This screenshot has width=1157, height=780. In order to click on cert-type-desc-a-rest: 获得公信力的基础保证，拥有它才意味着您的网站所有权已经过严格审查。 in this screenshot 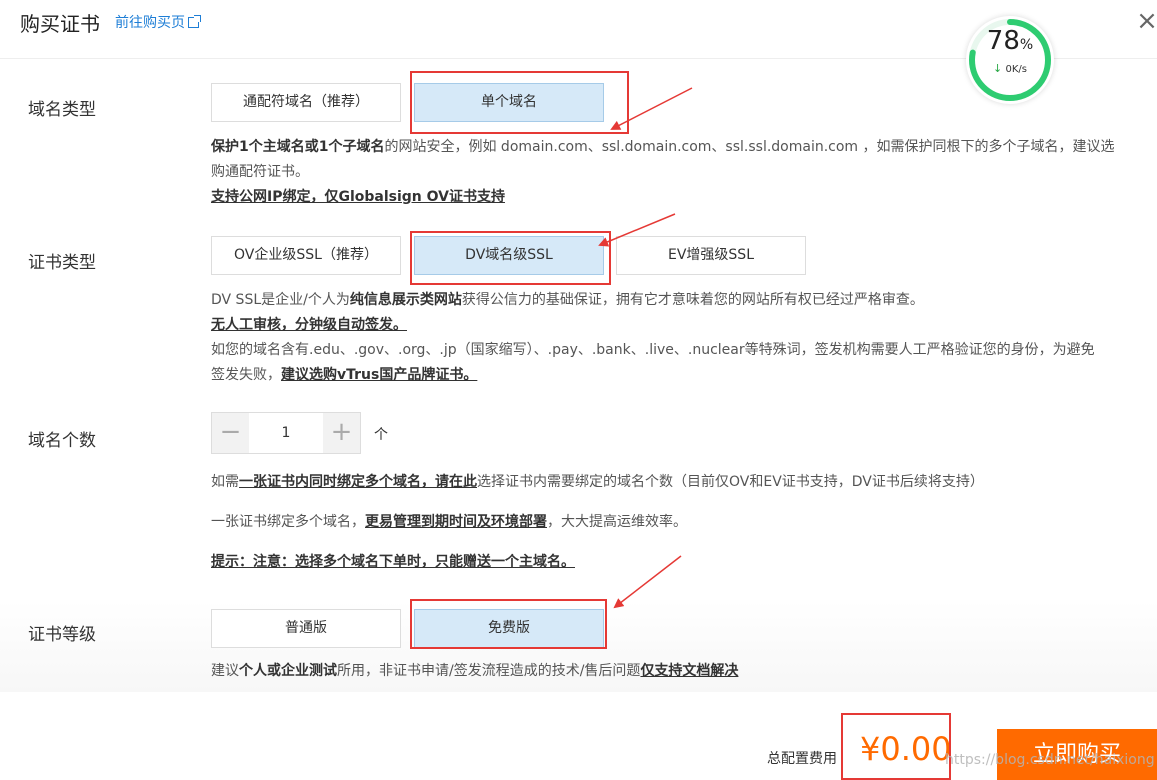, I will do `click(692, 300)`.